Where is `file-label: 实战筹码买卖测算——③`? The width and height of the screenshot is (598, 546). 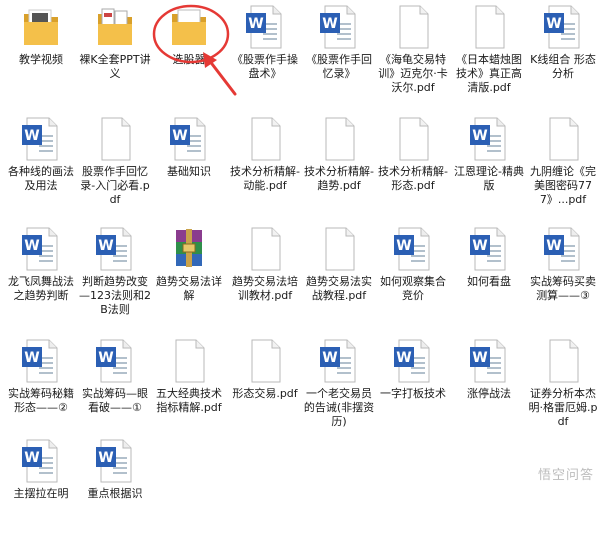
file-label: 实战筹码买卖测算——③ is located at coordinates (563, 288).